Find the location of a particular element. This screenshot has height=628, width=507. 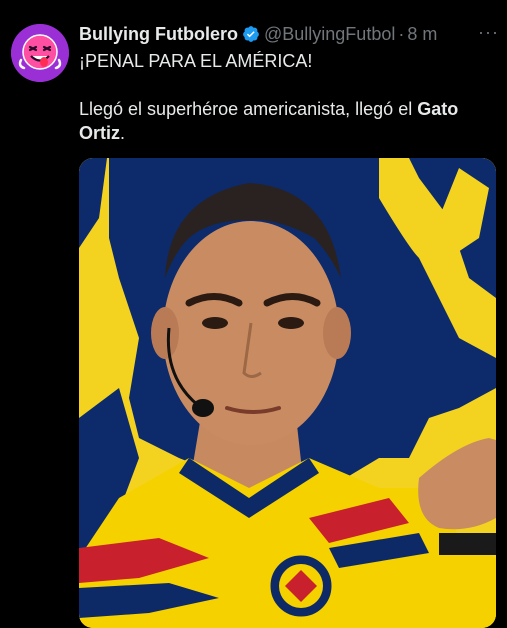

avatar-emoji-icon is located at coordinates (40, 53).